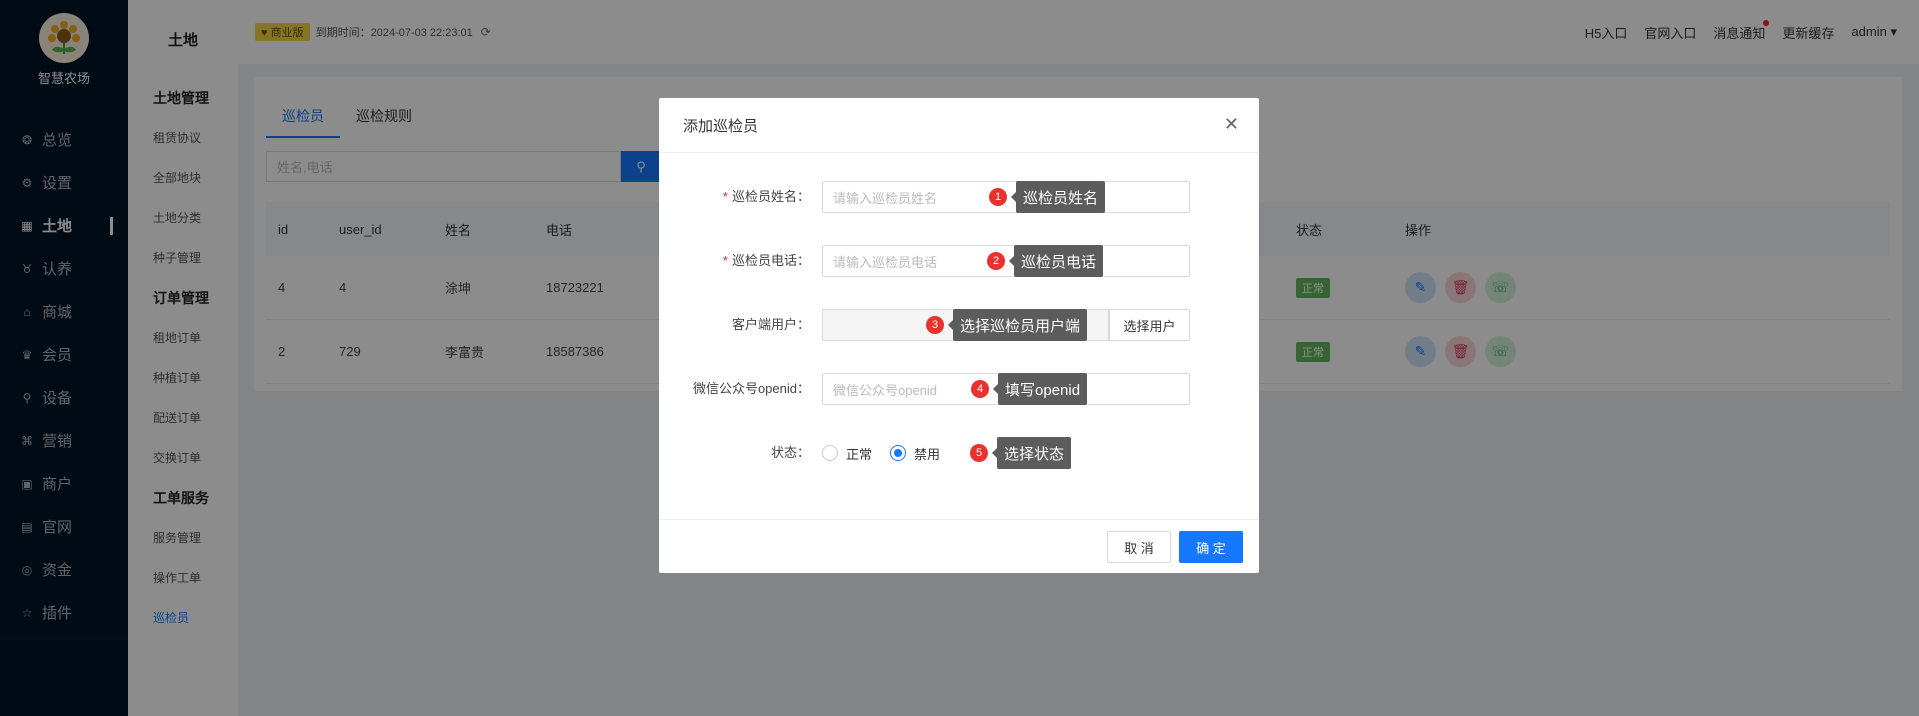 The height and width of the screenshot is (716, 1919). I want to click on confirm-button: 确 定, so click(1211, 547).